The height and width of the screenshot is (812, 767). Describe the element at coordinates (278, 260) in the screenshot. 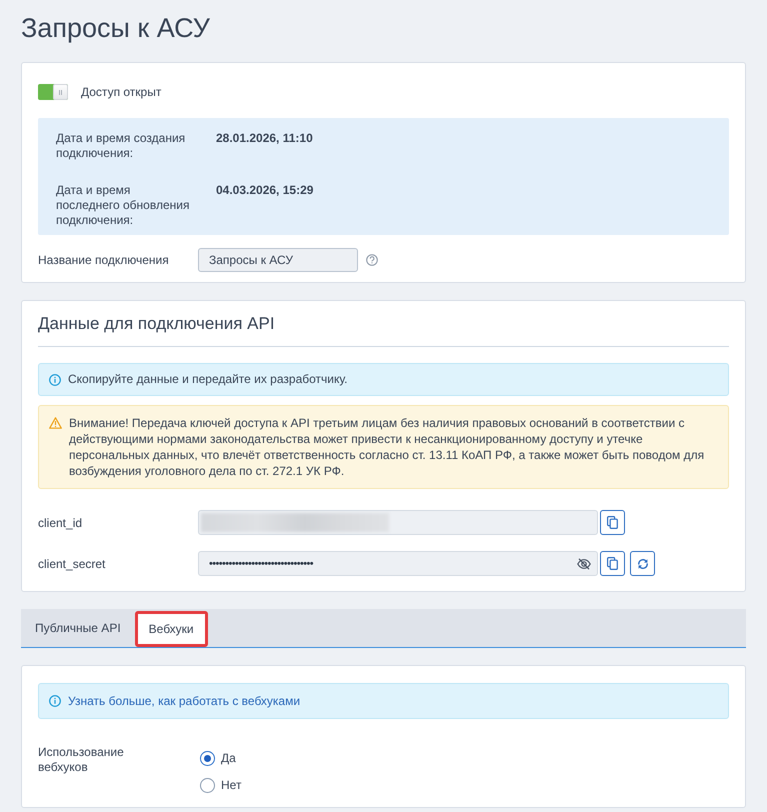

I see `name-field: Запросы к АСУ` at that location.